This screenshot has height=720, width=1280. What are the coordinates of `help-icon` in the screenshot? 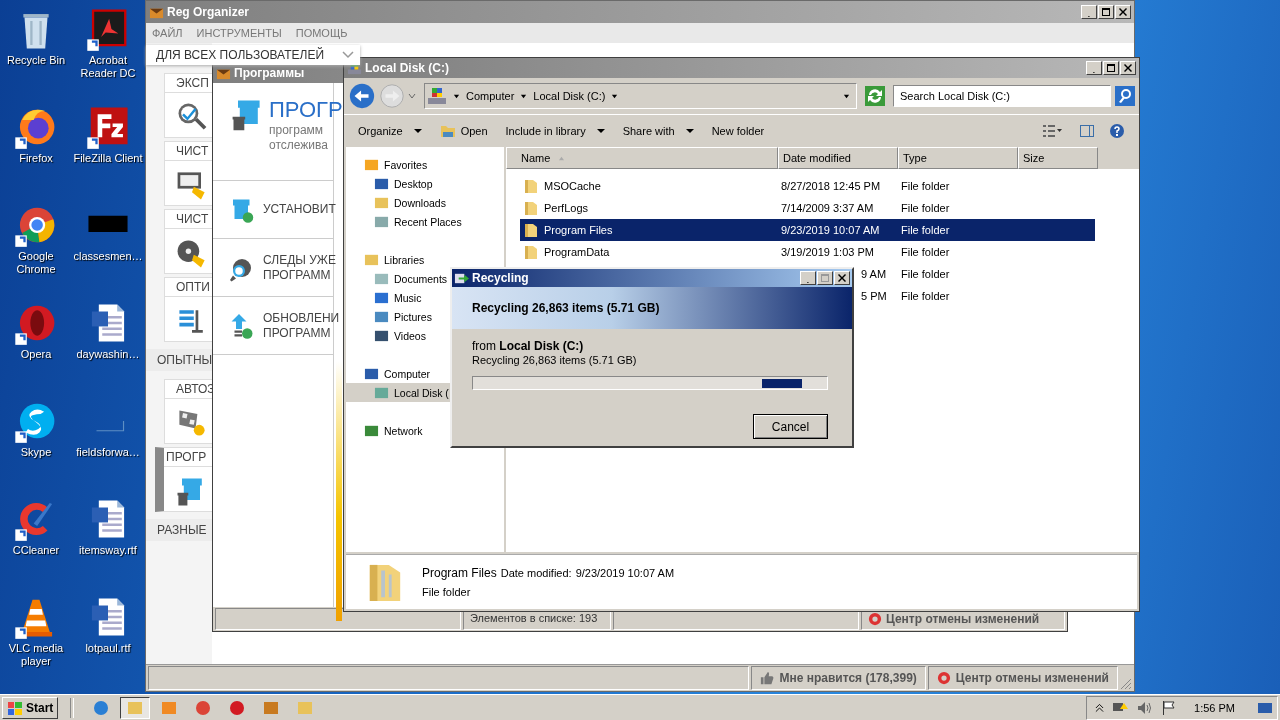 It's located at (1117, 131).